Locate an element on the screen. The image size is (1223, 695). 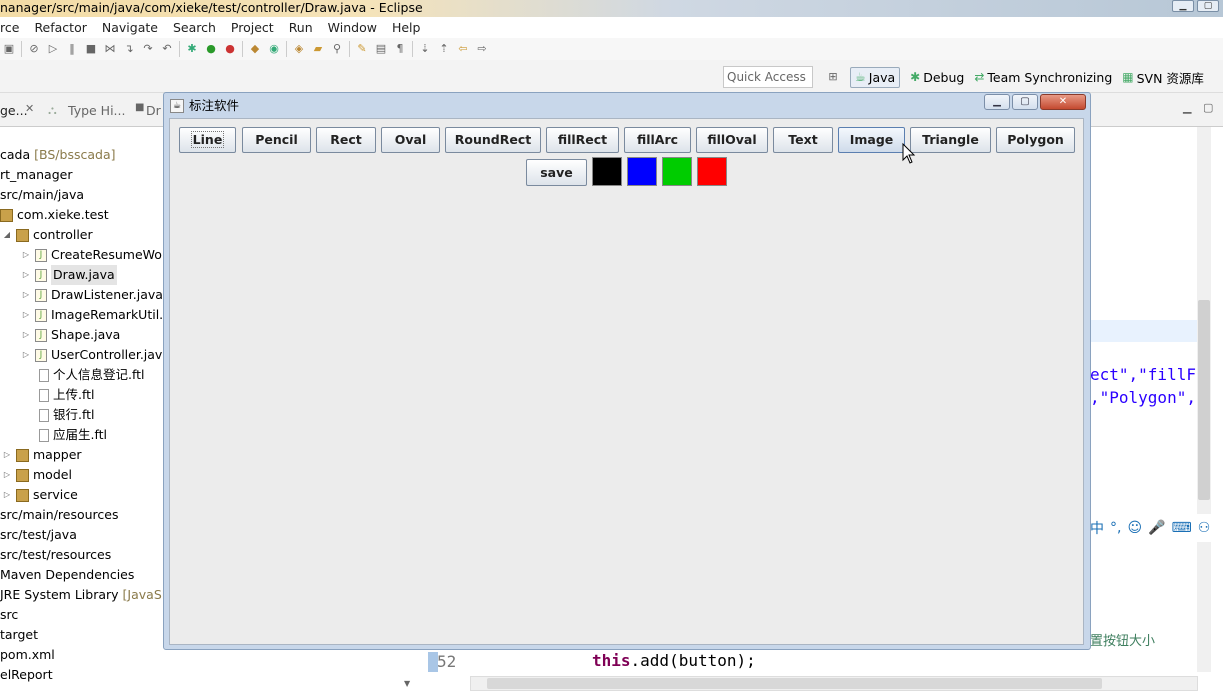
open-folder-icon: ▰ is located at coordinates (318, 49).